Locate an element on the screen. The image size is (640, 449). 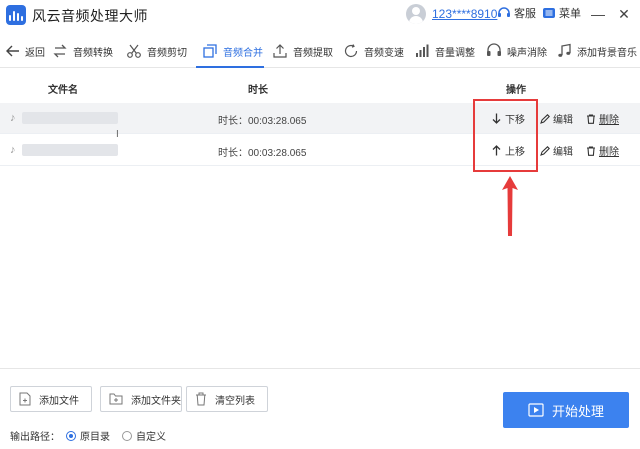
tab-label: 音频变速 is located at coordinates (384, 53).